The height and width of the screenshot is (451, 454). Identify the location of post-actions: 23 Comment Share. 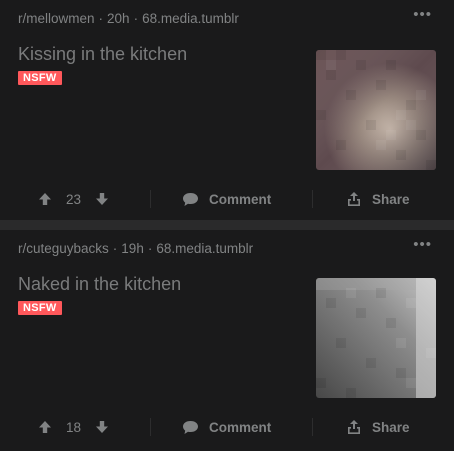
(227, 199).